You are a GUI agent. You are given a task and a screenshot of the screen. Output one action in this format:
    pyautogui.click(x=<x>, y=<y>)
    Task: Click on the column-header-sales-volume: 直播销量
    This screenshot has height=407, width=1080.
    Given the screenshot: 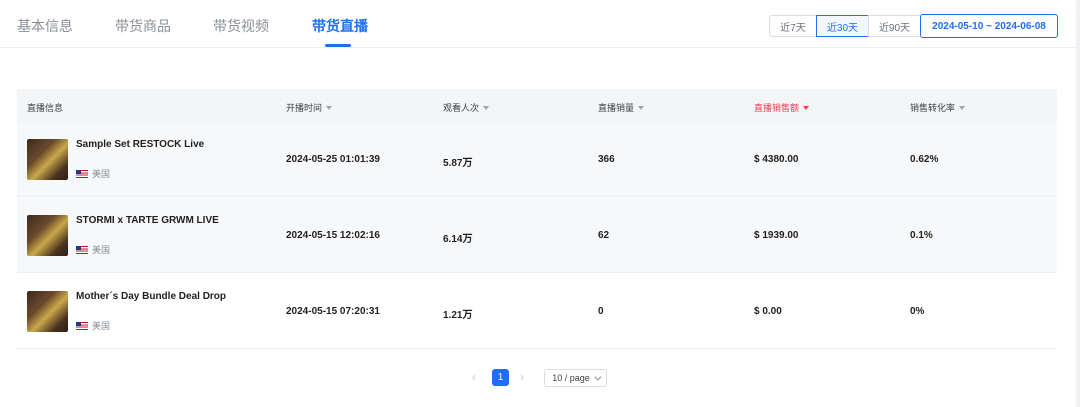 What is the action you would take?
    pyautogui.click(x=621, y=107)
    